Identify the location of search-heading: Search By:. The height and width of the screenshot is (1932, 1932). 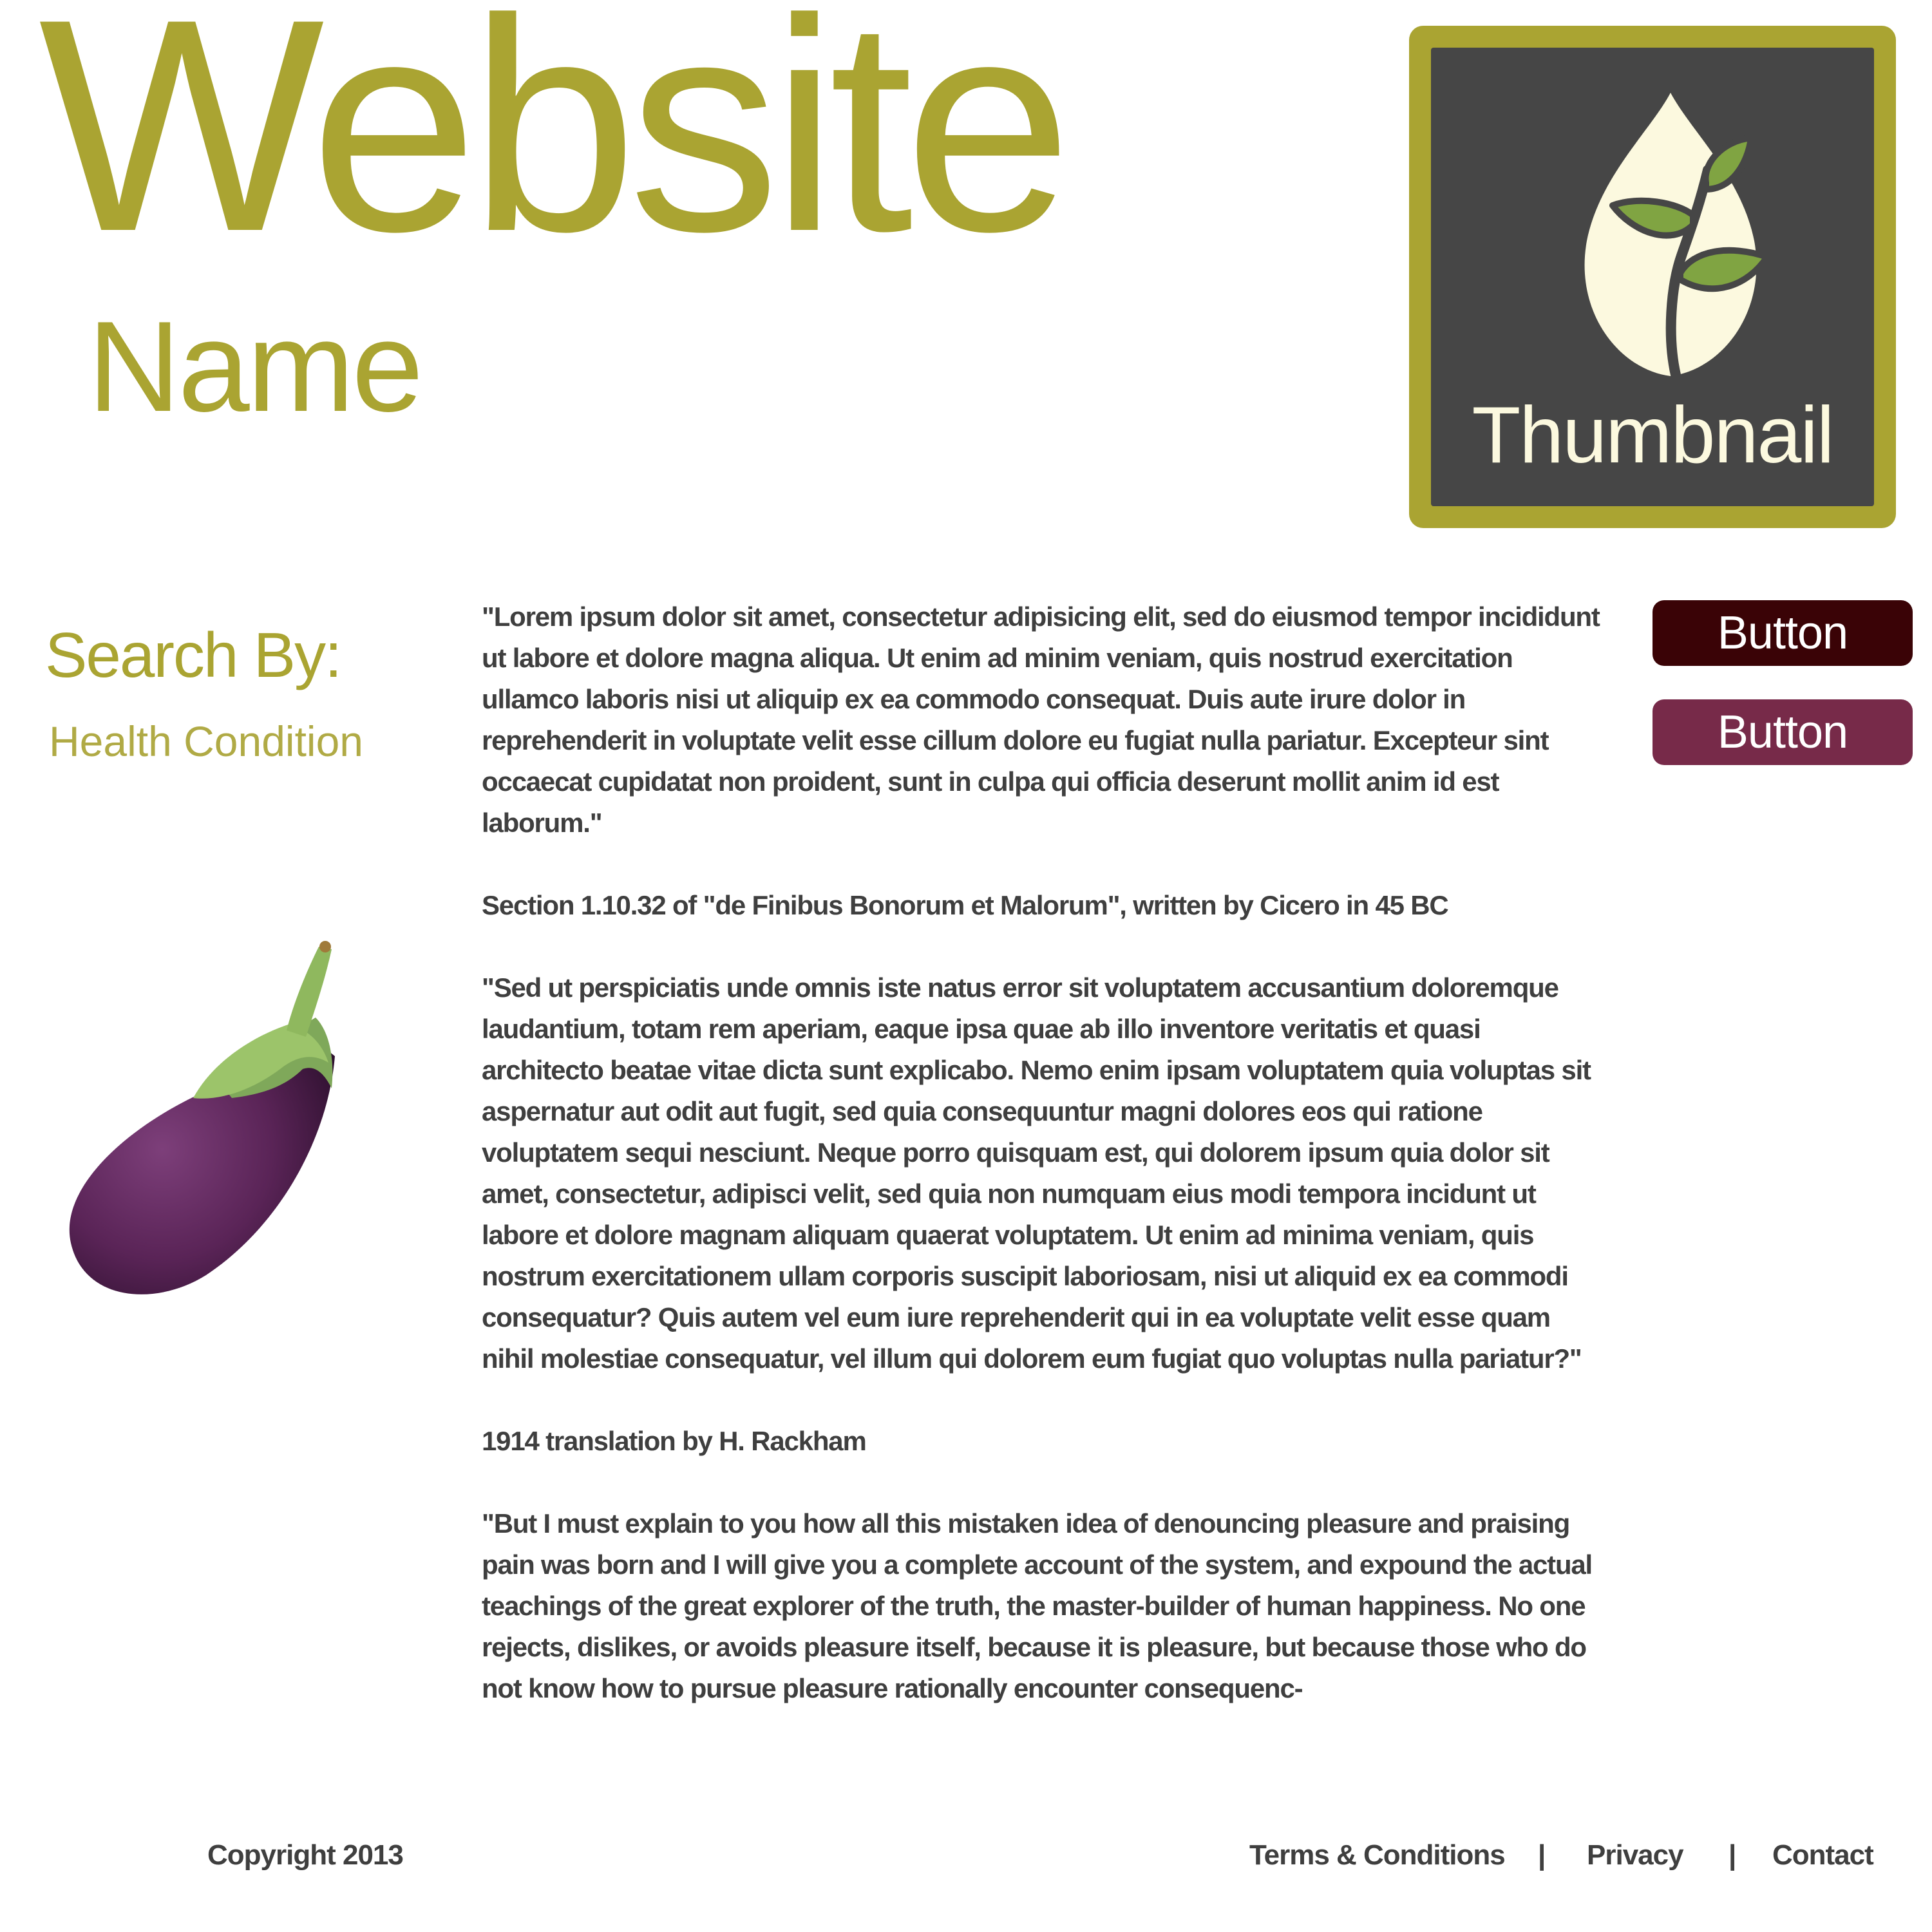
(193, 655).